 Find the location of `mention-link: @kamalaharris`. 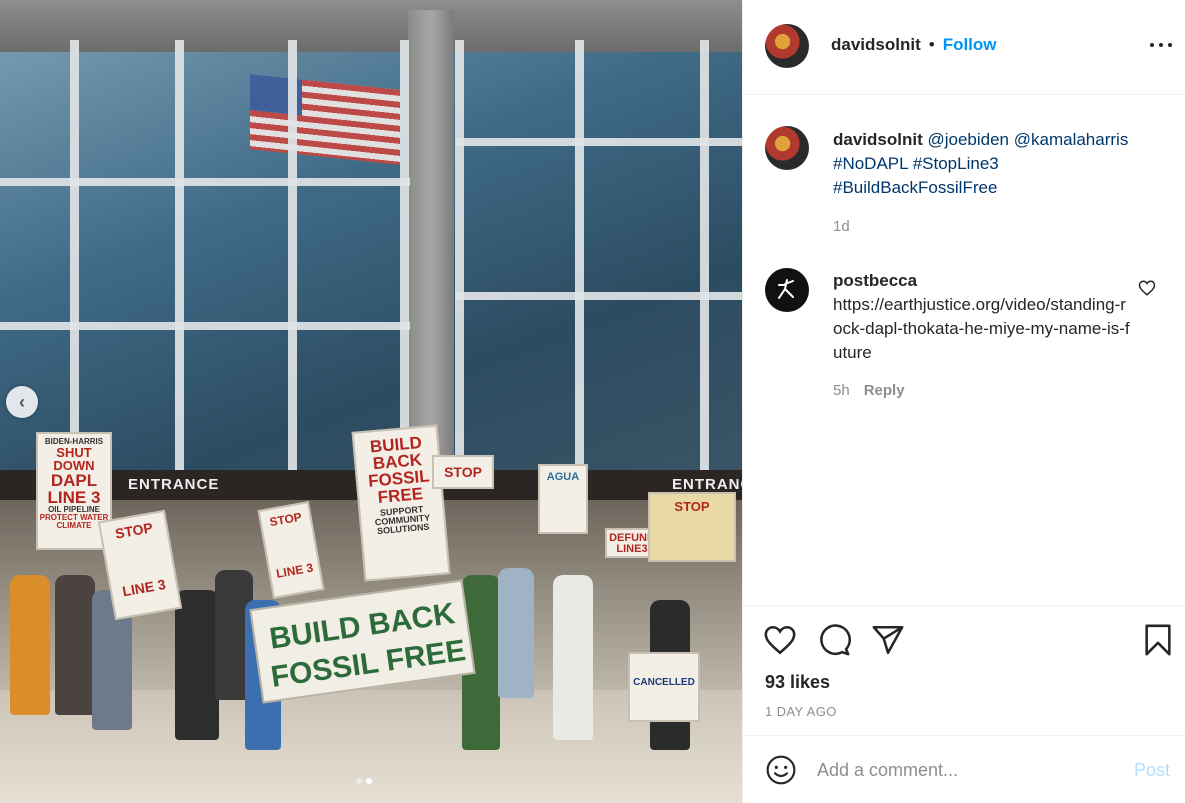

mention-link: @kamalaharris is located at coordinates (1071, 139).